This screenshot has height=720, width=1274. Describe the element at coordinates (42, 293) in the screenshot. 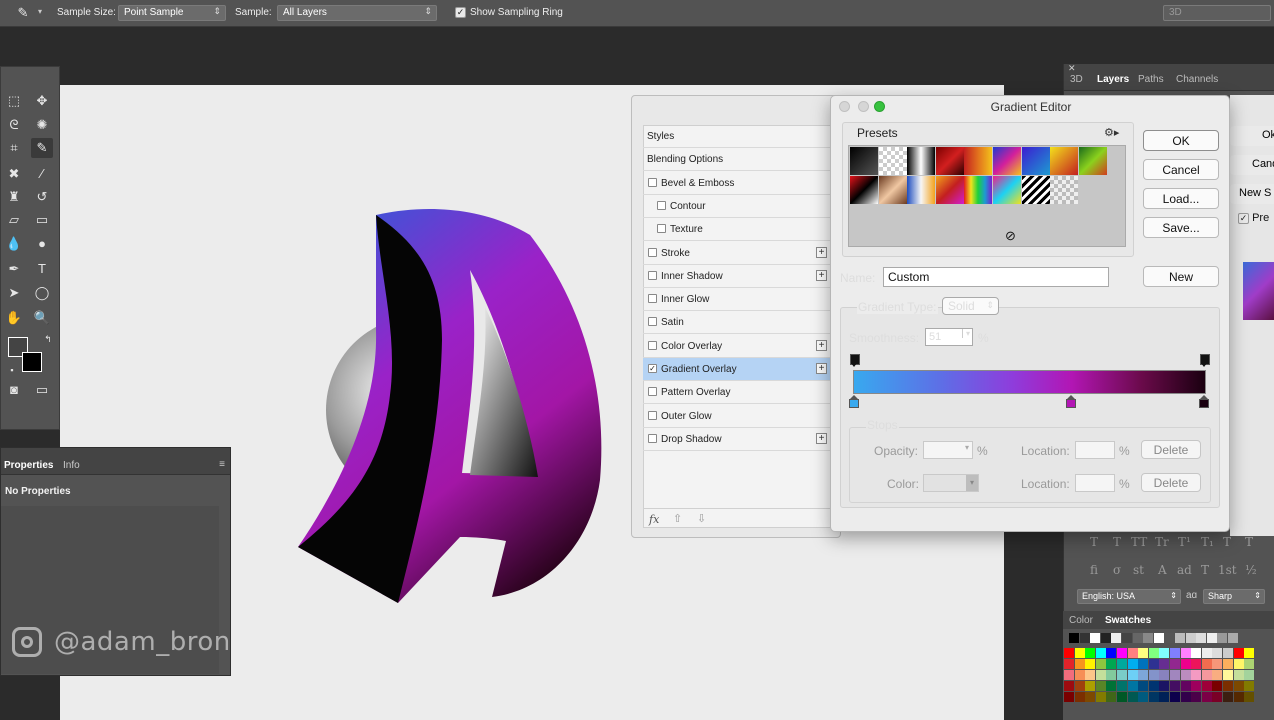

I see `ellipse-tool-icon: ◯` at that location.